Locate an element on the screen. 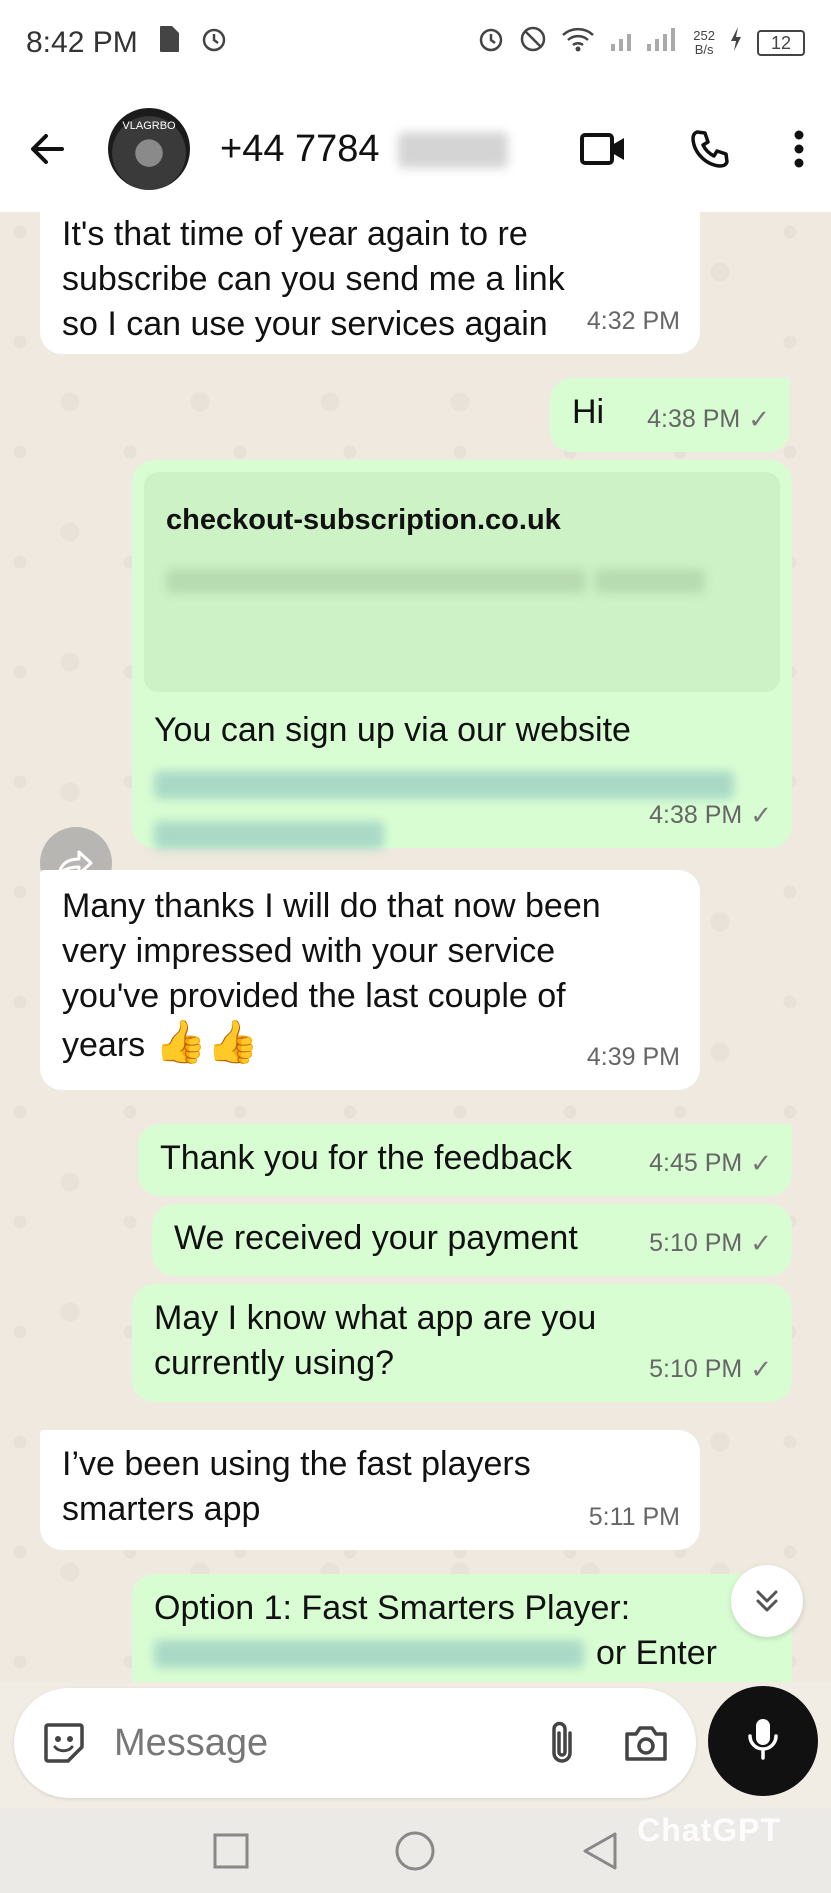  message-time-text: 4:39 PM is located at coordinates (633, 1057).